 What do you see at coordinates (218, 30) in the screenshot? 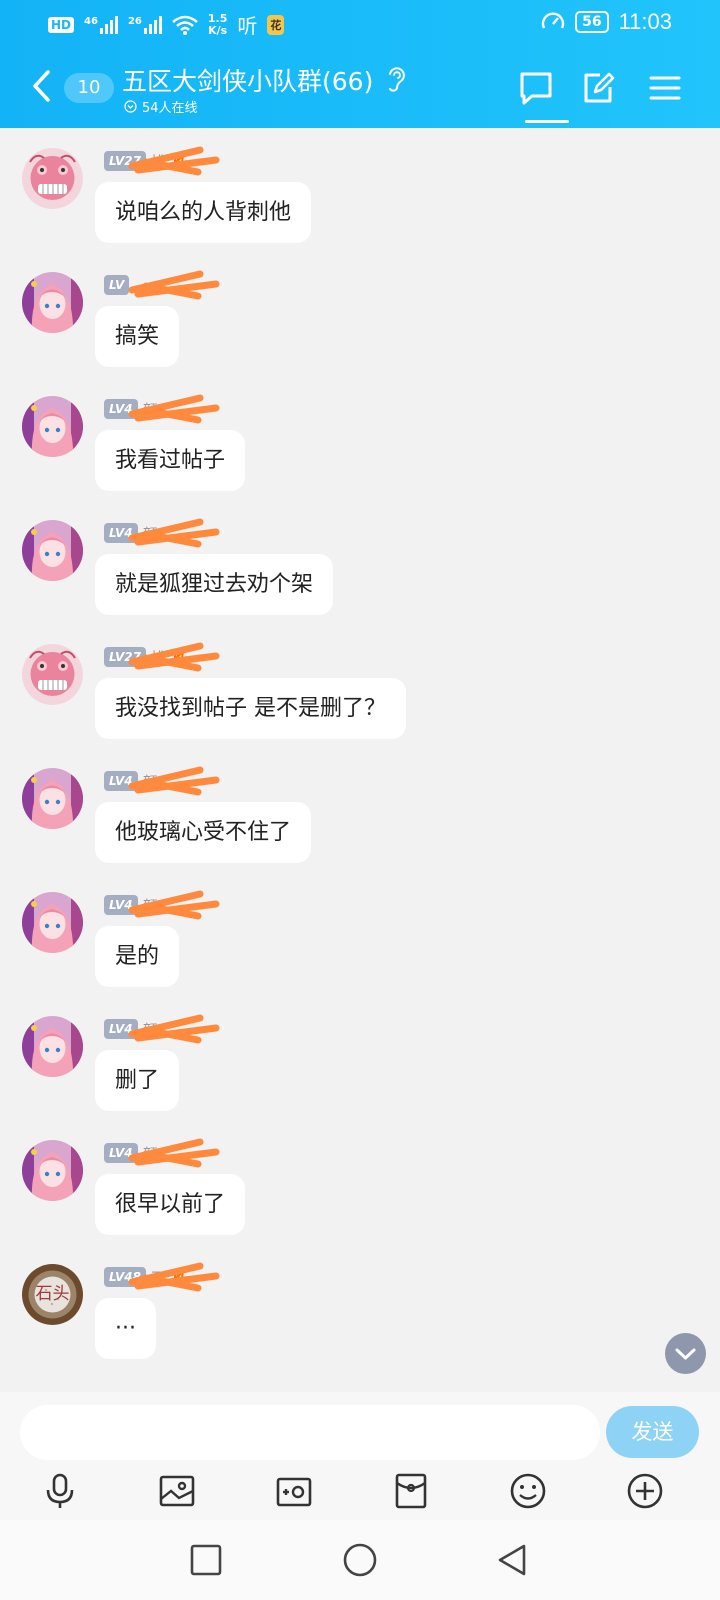
I see `net-speed-unit: K/s` at bounding box center [218, 30].